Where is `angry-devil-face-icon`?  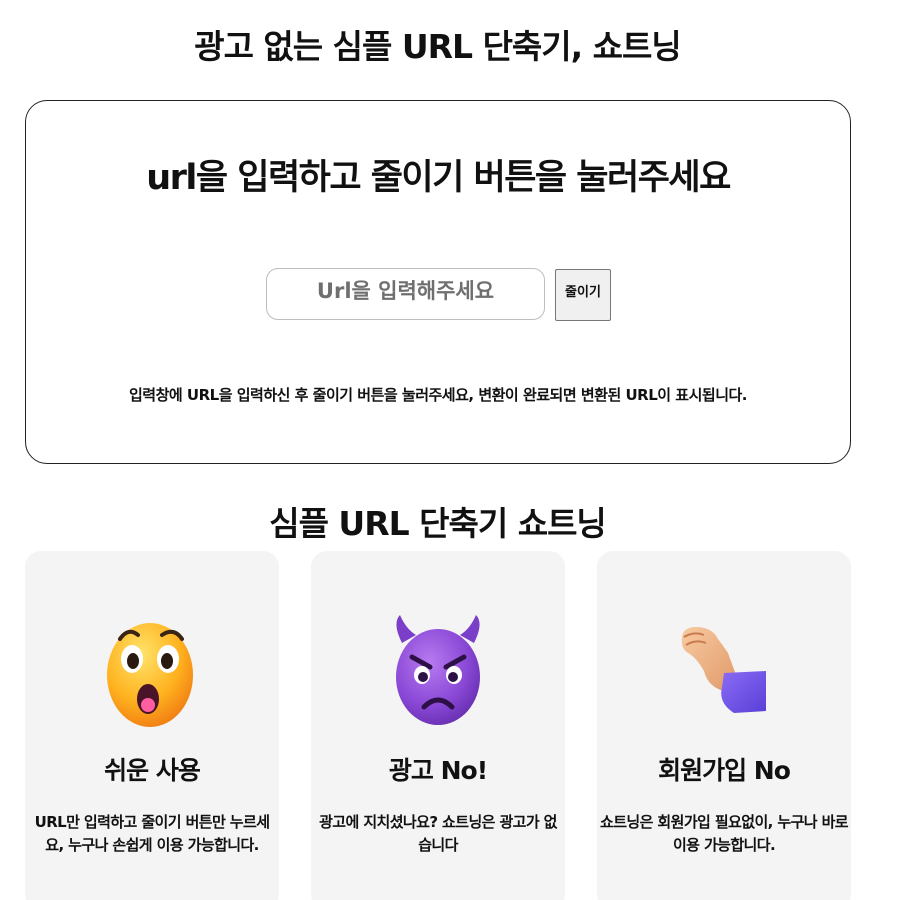 angry-devil-face-icon is located at coordinates (438, 670).